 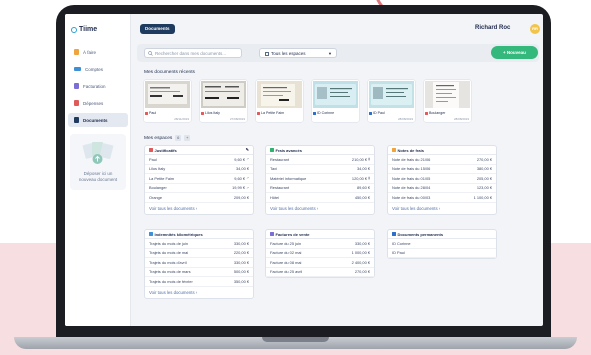 What do you see at coordinates (363, 169) in the screenshot?
I see `row-amount: 34,00 €` at bounding box center [363, 169].